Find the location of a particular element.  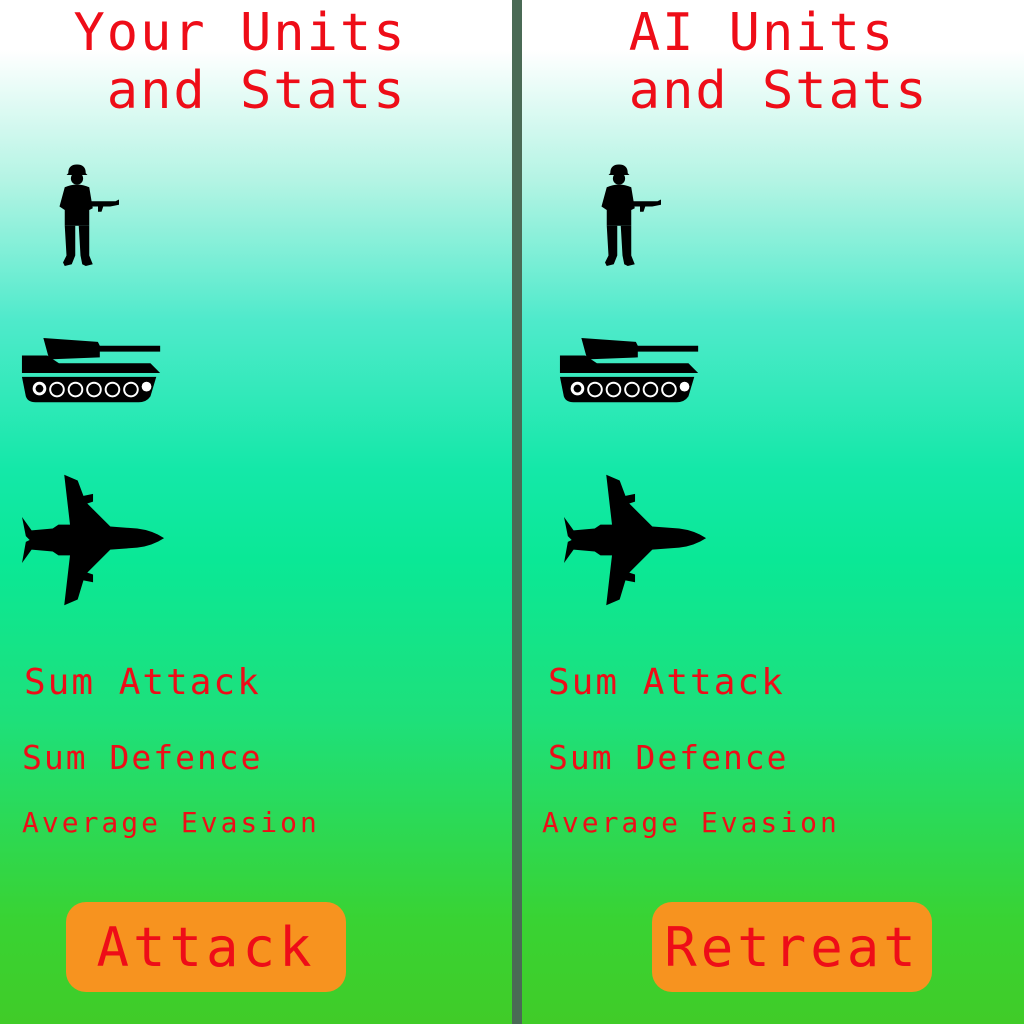

player-unit-tank is located at coordinates (93, 373).